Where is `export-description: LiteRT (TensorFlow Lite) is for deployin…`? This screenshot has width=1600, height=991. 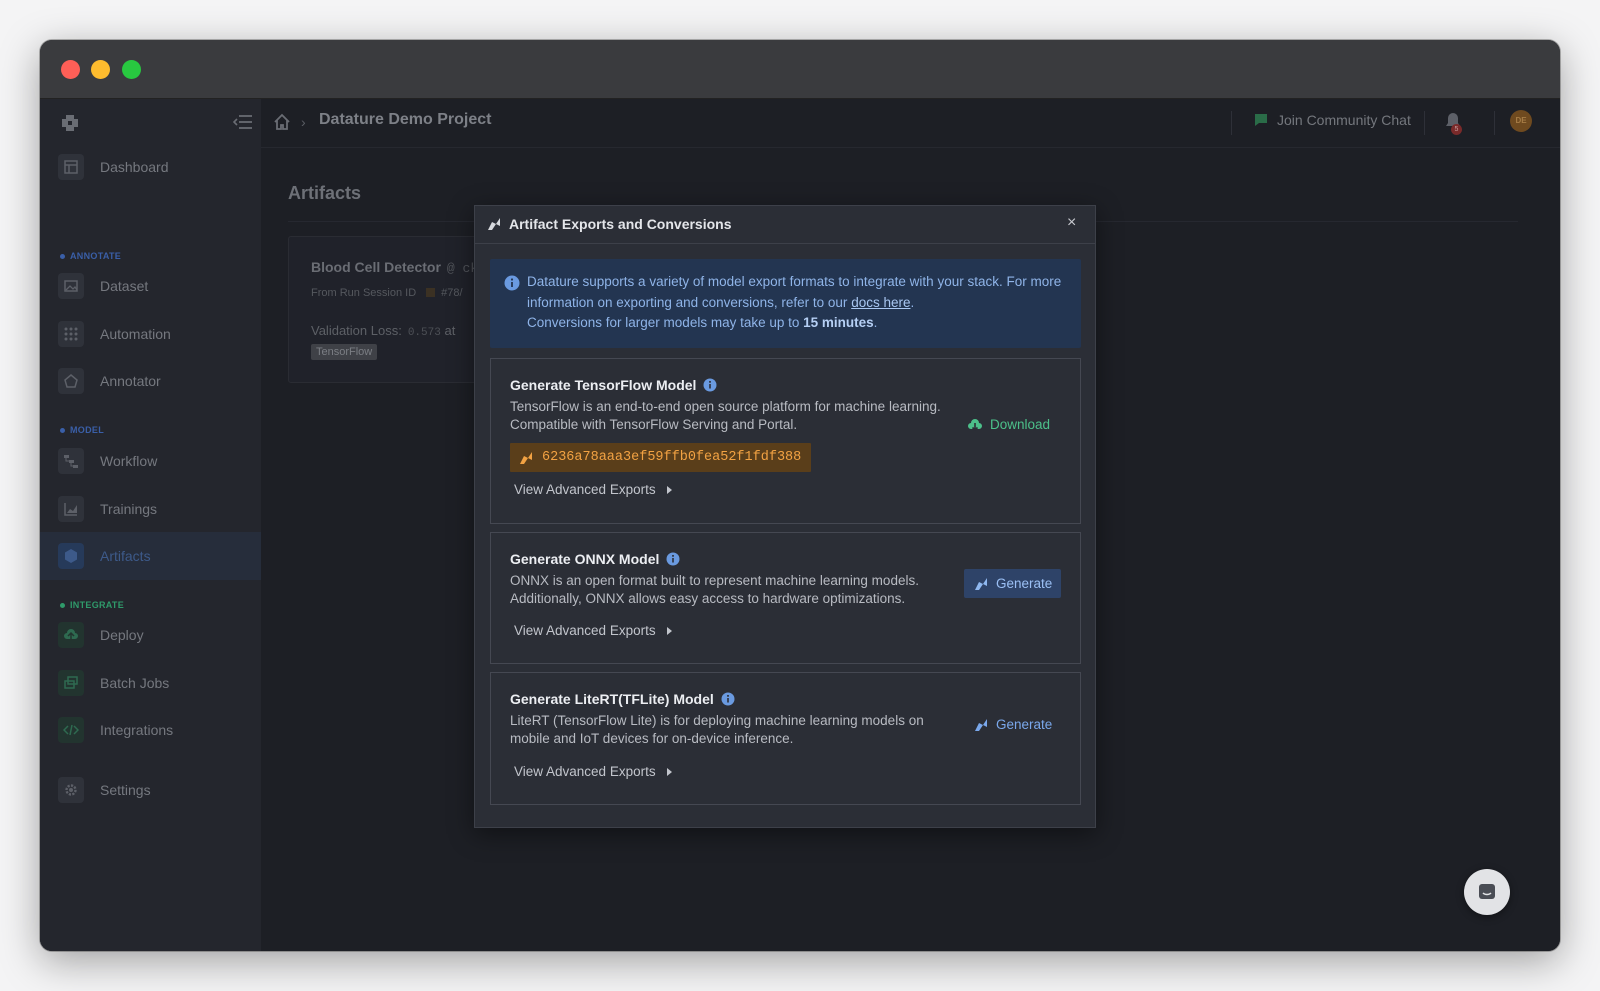 export-description: LiteRT (TensorFlow Lite) is for deployin… is located at coordinates (717, 729).